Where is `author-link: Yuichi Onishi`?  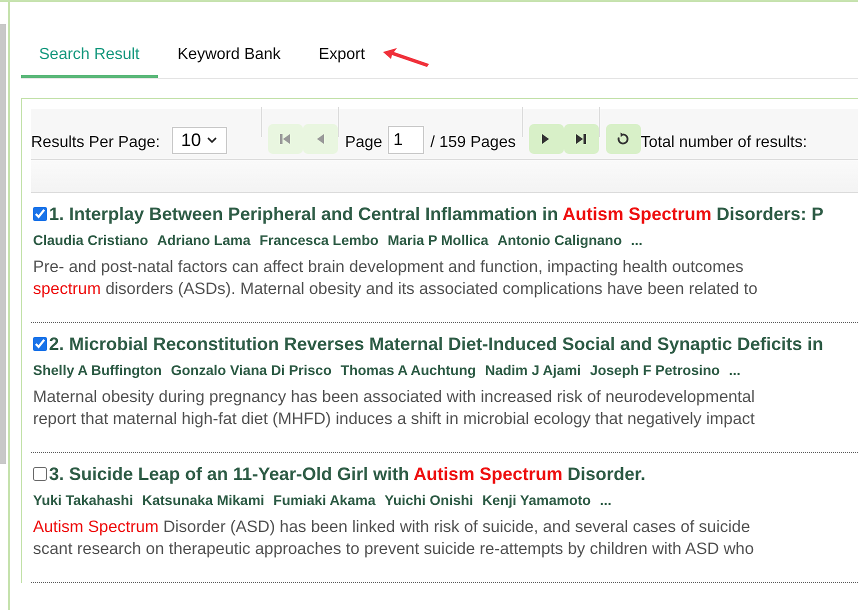
author-link: Yuichi Onishi is located at coordinates (429, 500).